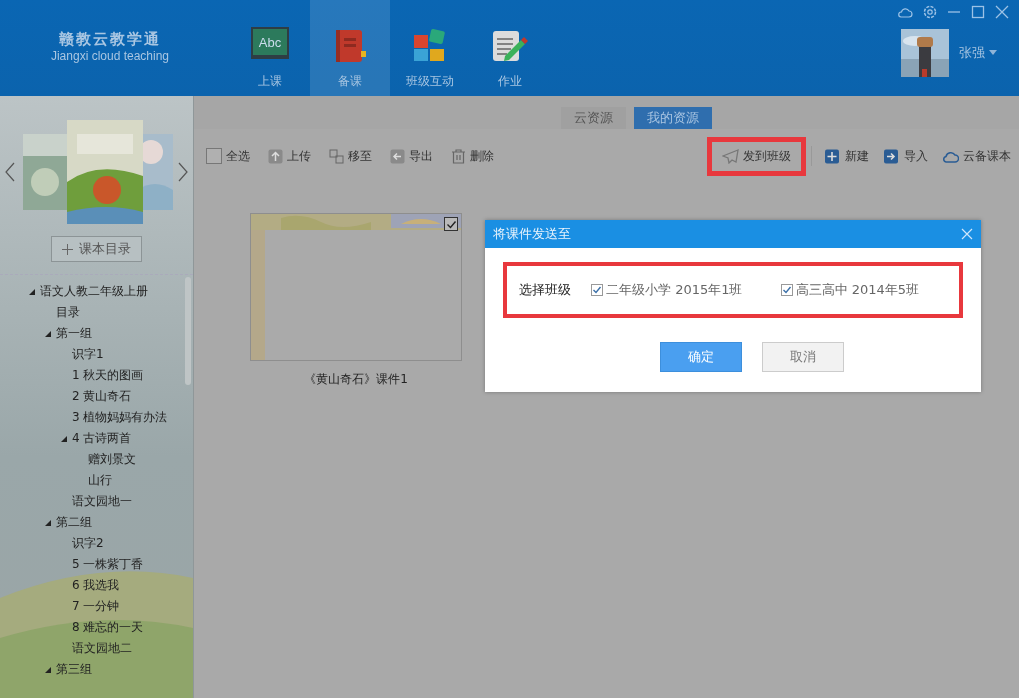 This screenshot has height=698, width=1019. Describe the element at coordinates (102, 396) in the screenshot. I see `tree-item: 2 黄山奇石` at that location.